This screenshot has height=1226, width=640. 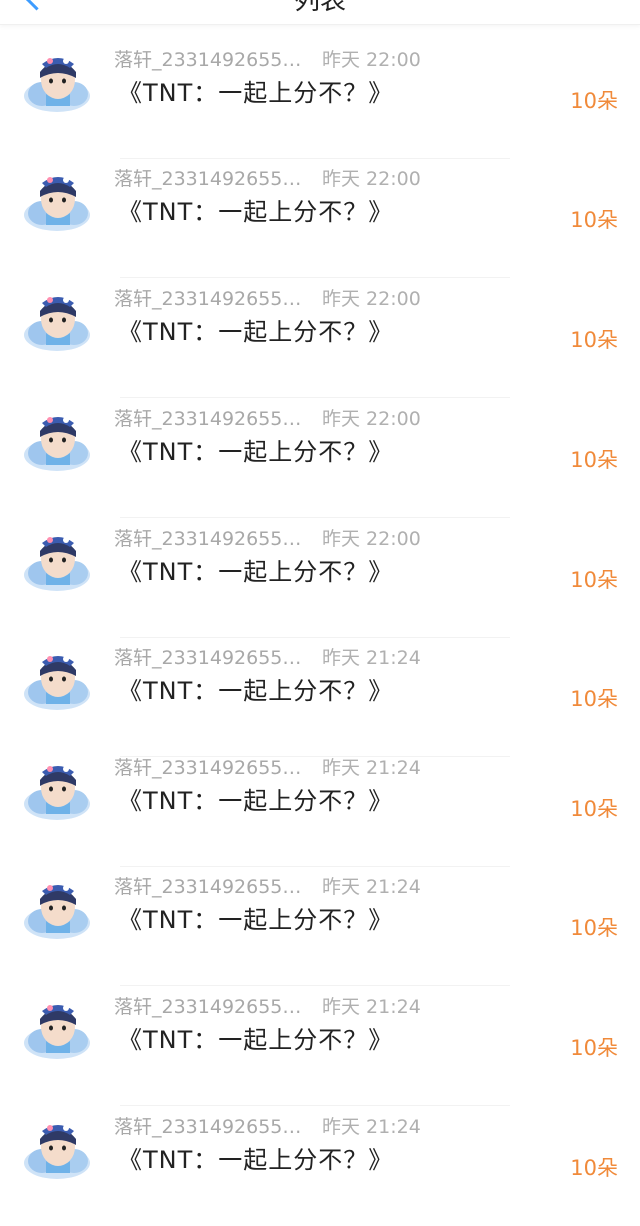 I want to click on page-title: 列表, so click(x=319, y=8).